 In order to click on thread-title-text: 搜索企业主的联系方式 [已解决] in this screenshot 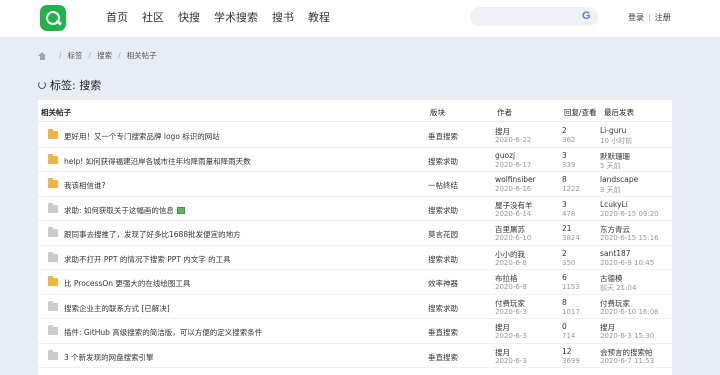, I will do `click(117, 308)`.